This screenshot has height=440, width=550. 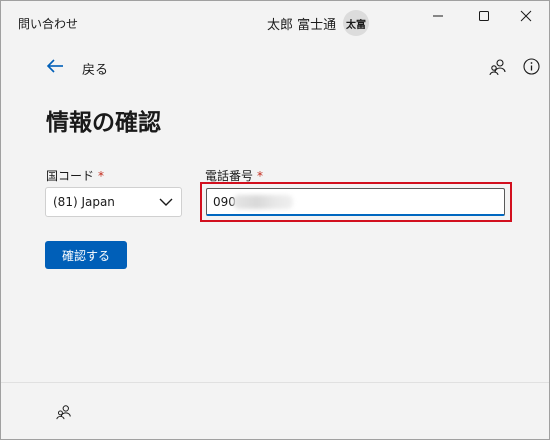 I want to click on maximize-button, so click(x=484, y=16).